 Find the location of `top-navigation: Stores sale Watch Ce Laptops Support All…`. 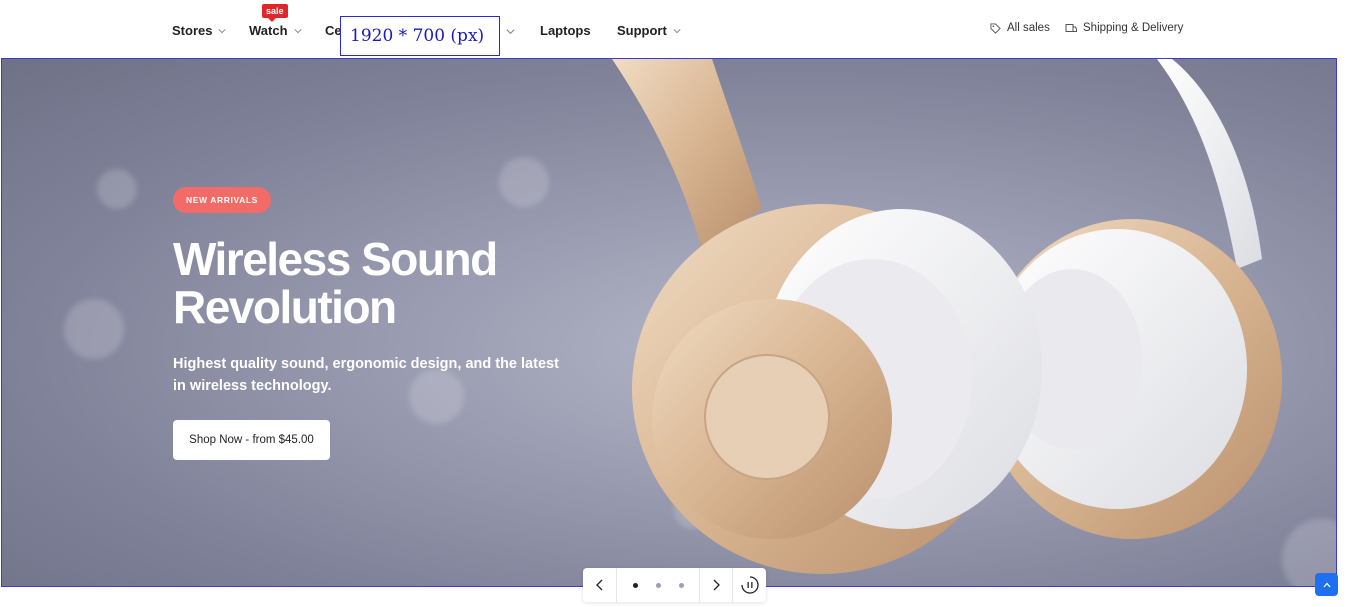

top-navigation: Stores sale Watch Ce Laptops Support All… is located at coordinates (674, 29).